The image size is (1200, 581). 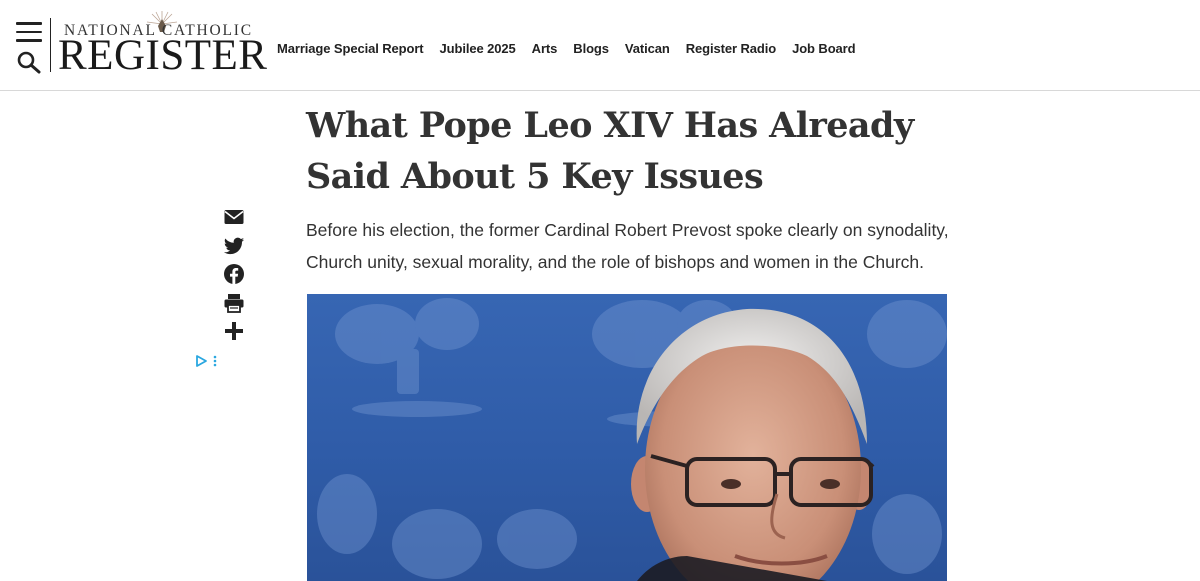 I want to click on nav-register-radio: Register Radio, so click(x=731, y=48).